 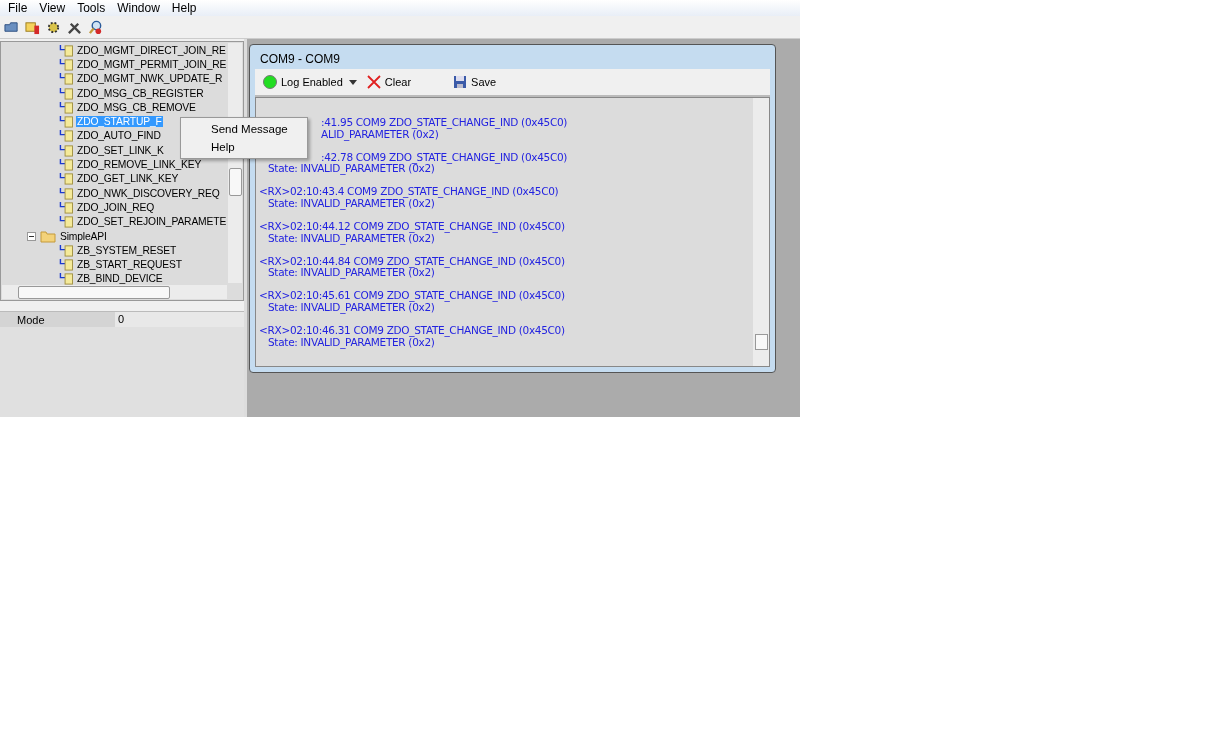 What do you see at coordinates (138, 8) in the screenshot?
I see `menu-item: Window` at bounding box center [138, 8].